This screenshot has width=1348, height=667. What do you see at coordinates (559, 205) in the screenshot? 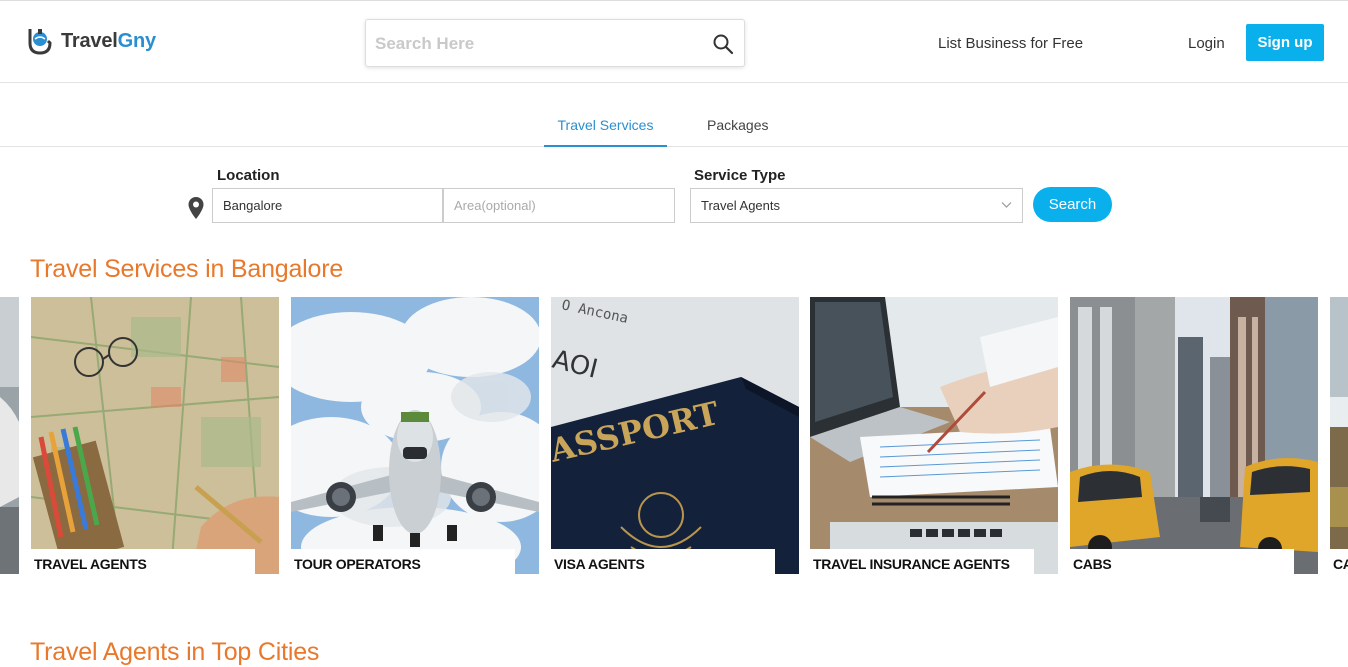
I see `area-input` at bounding box center [559, 205].